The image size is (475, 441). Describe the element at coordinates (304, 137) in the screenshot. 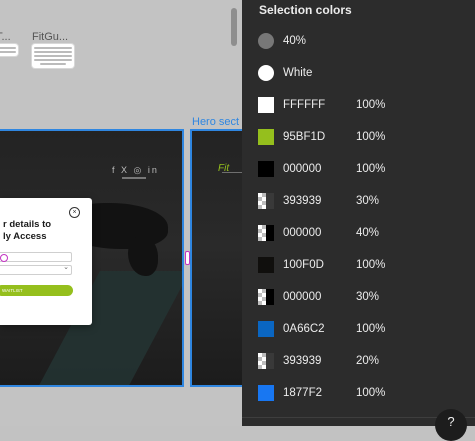

I see `color-value: 95BF1D` at that location.